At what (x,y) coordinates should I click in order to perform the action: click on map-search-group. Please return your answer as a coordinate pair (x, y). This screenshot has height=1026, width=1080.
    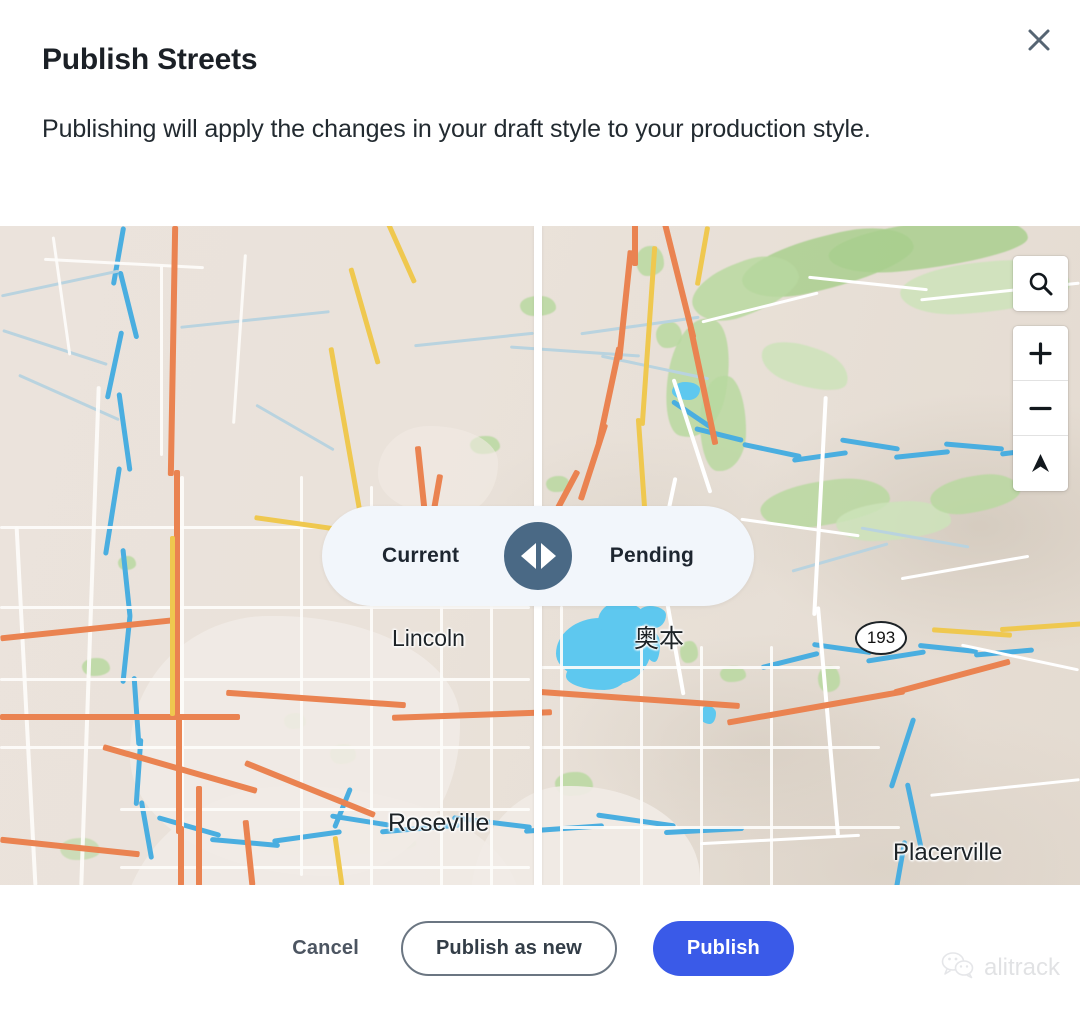
    Looking at the image, I should click on (1040, 283).